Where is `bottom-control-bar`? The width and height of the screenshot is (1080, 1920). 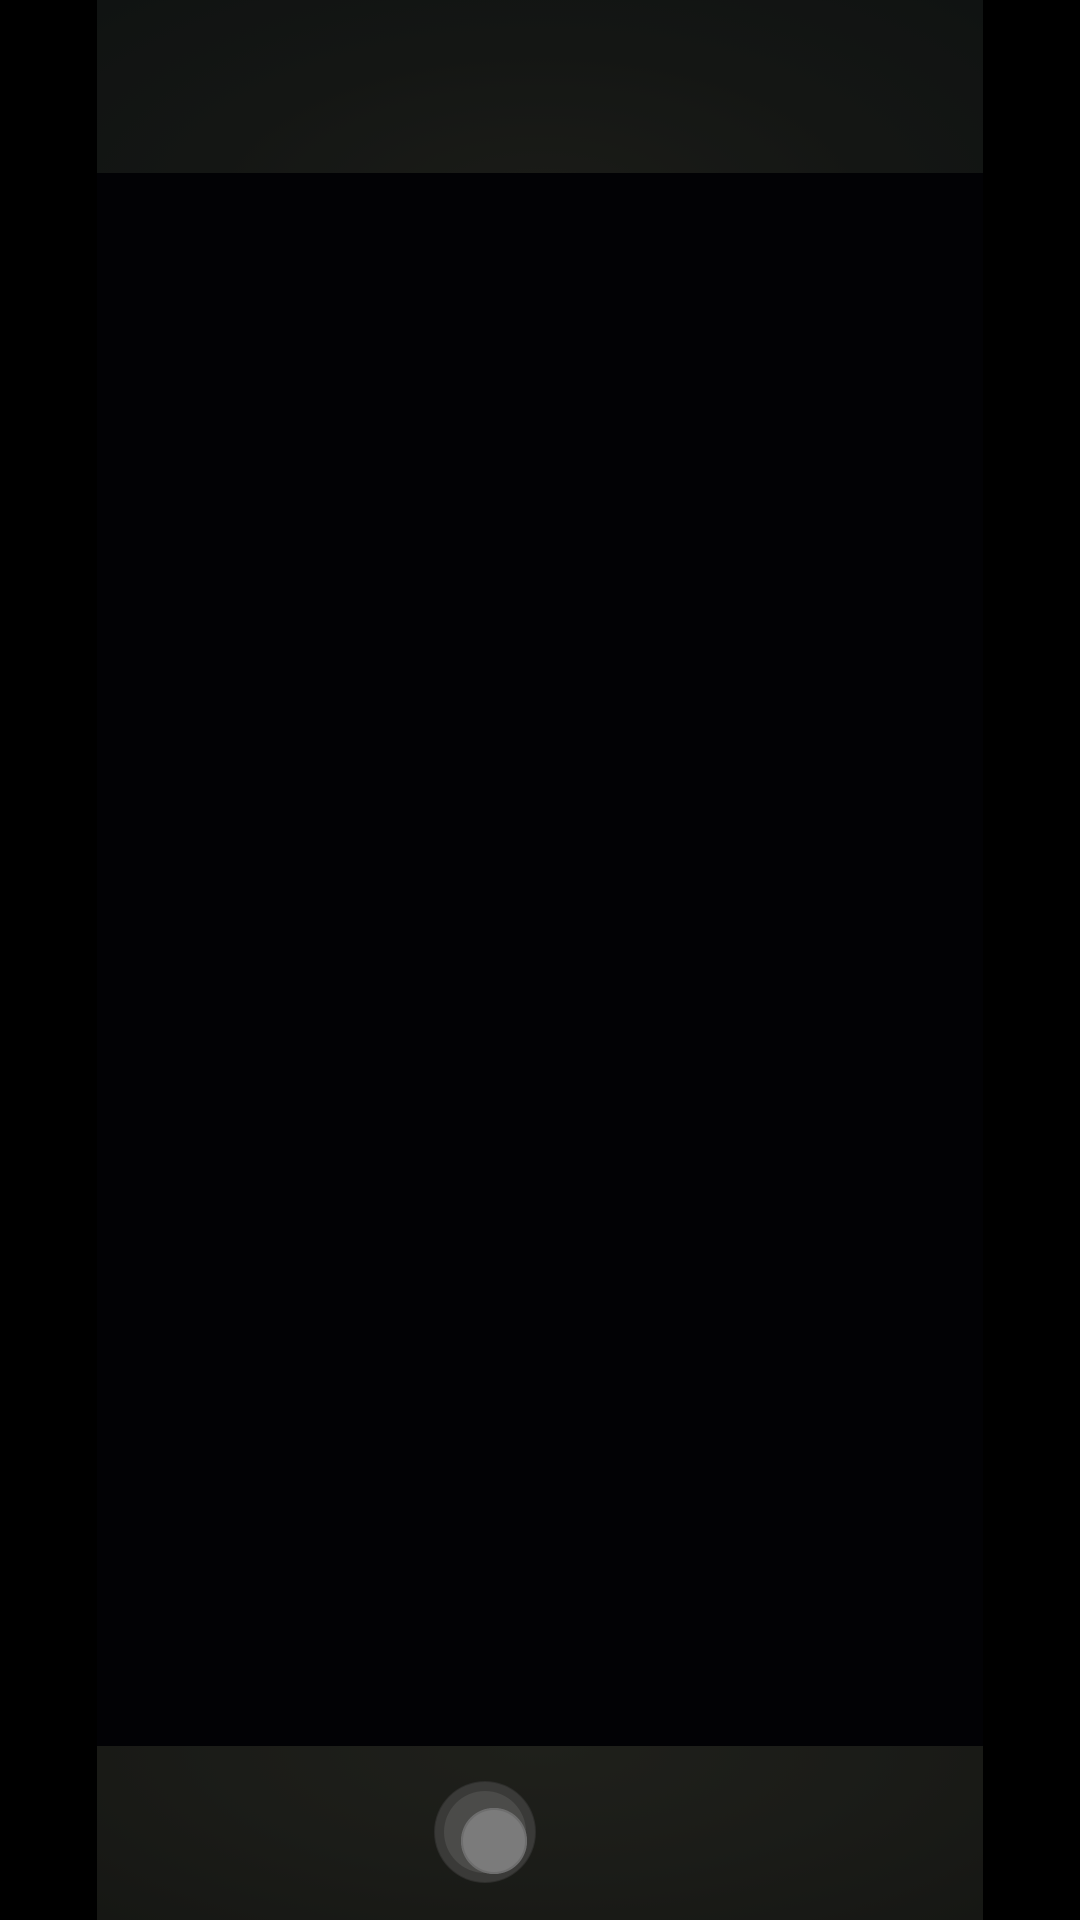
bottom-control-bar is located at coordinates (540, 1833).